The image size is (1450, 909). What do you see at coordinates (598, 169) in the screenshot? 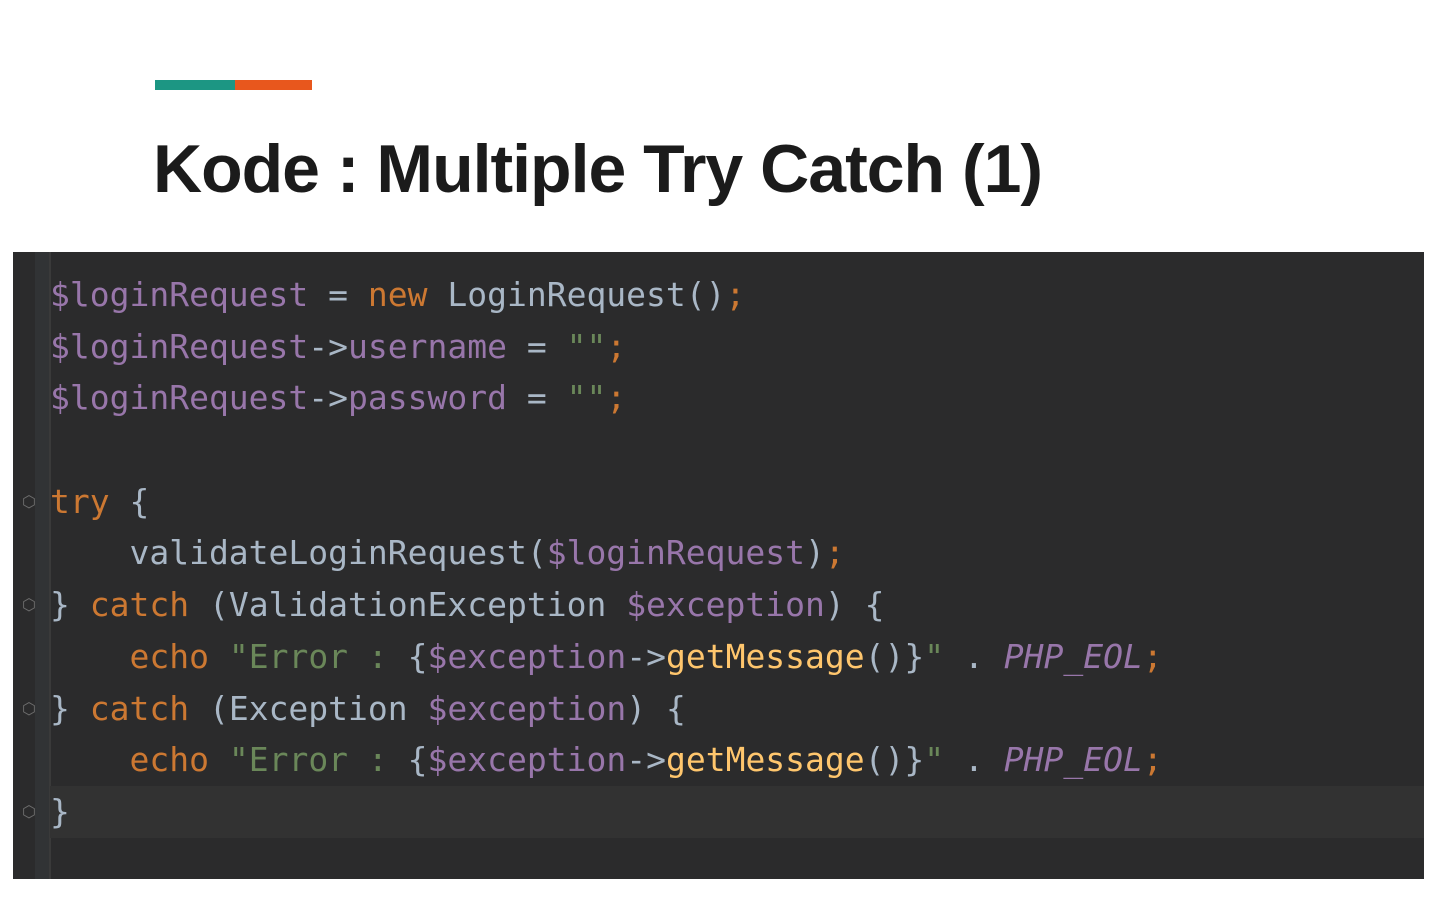
I see `slide-title: Kode : Multiple Try Catch (1)` at bounding box center [598, 169].